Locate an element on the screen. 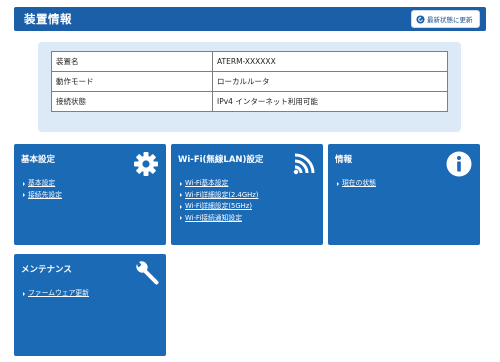 This screenshot has height=362, width=500. list-item: Wi-Fi詳細設定(2.4GHz) is located at coordinates (219, 196).